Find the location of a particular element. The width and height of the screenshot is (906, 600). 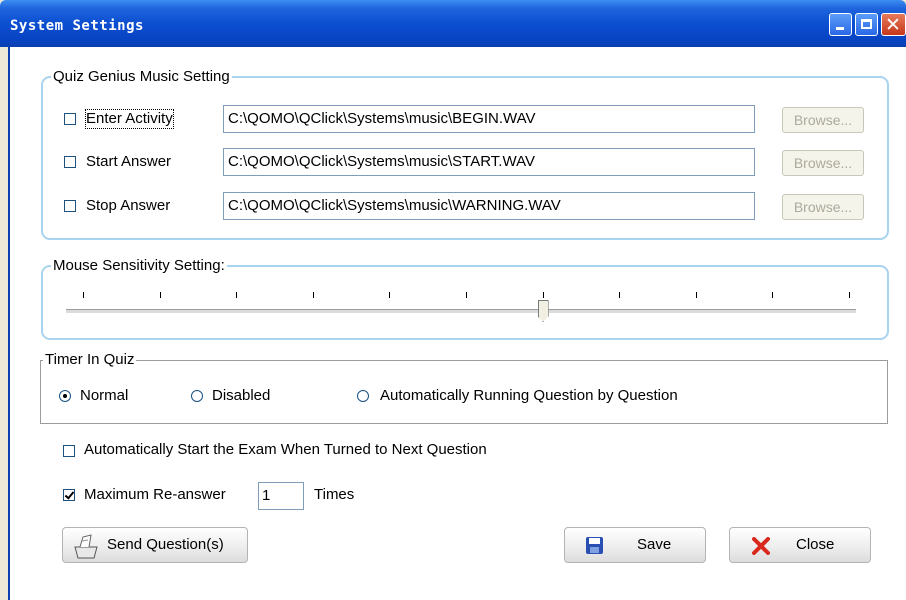

music-group-legend: Quiz Genius Music Setting is located at coordinates (141, 77).